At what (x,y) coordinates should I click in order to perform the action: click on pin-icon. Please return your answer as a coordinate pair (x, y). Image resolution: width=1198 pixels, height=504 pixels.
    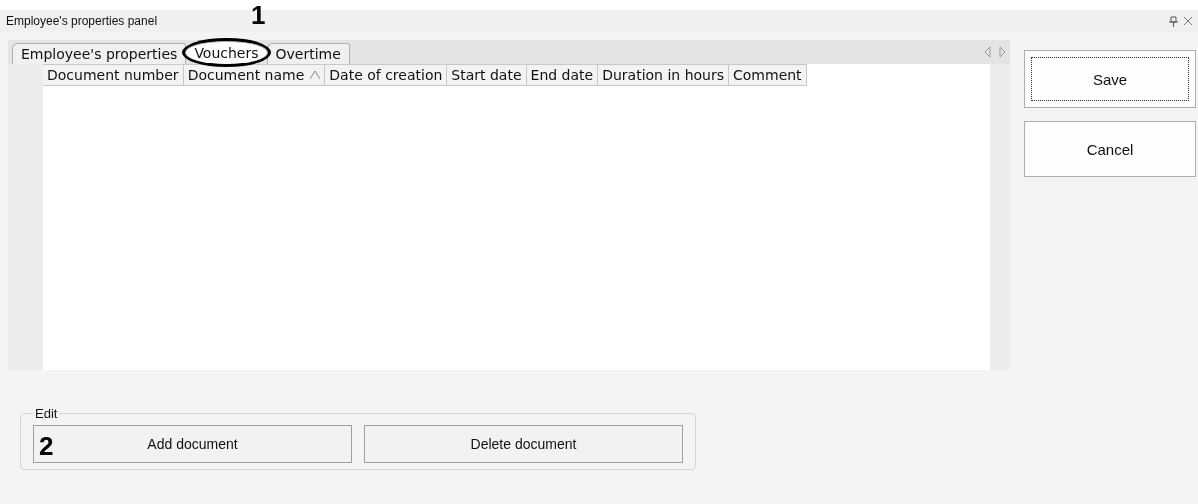
    Looking at the image, I should click on (1173, 21).